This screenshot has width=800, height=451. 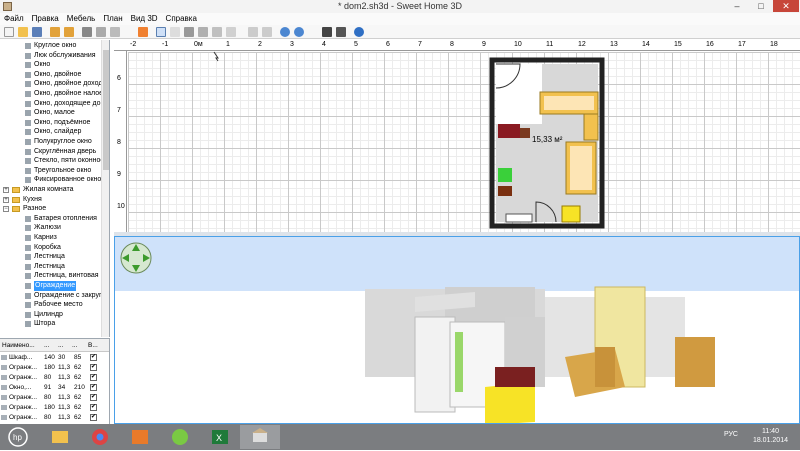 What do you see at coordinates (69, 32) in the screenshot?
I see `redo-icon` at bounding box center [69, 32].